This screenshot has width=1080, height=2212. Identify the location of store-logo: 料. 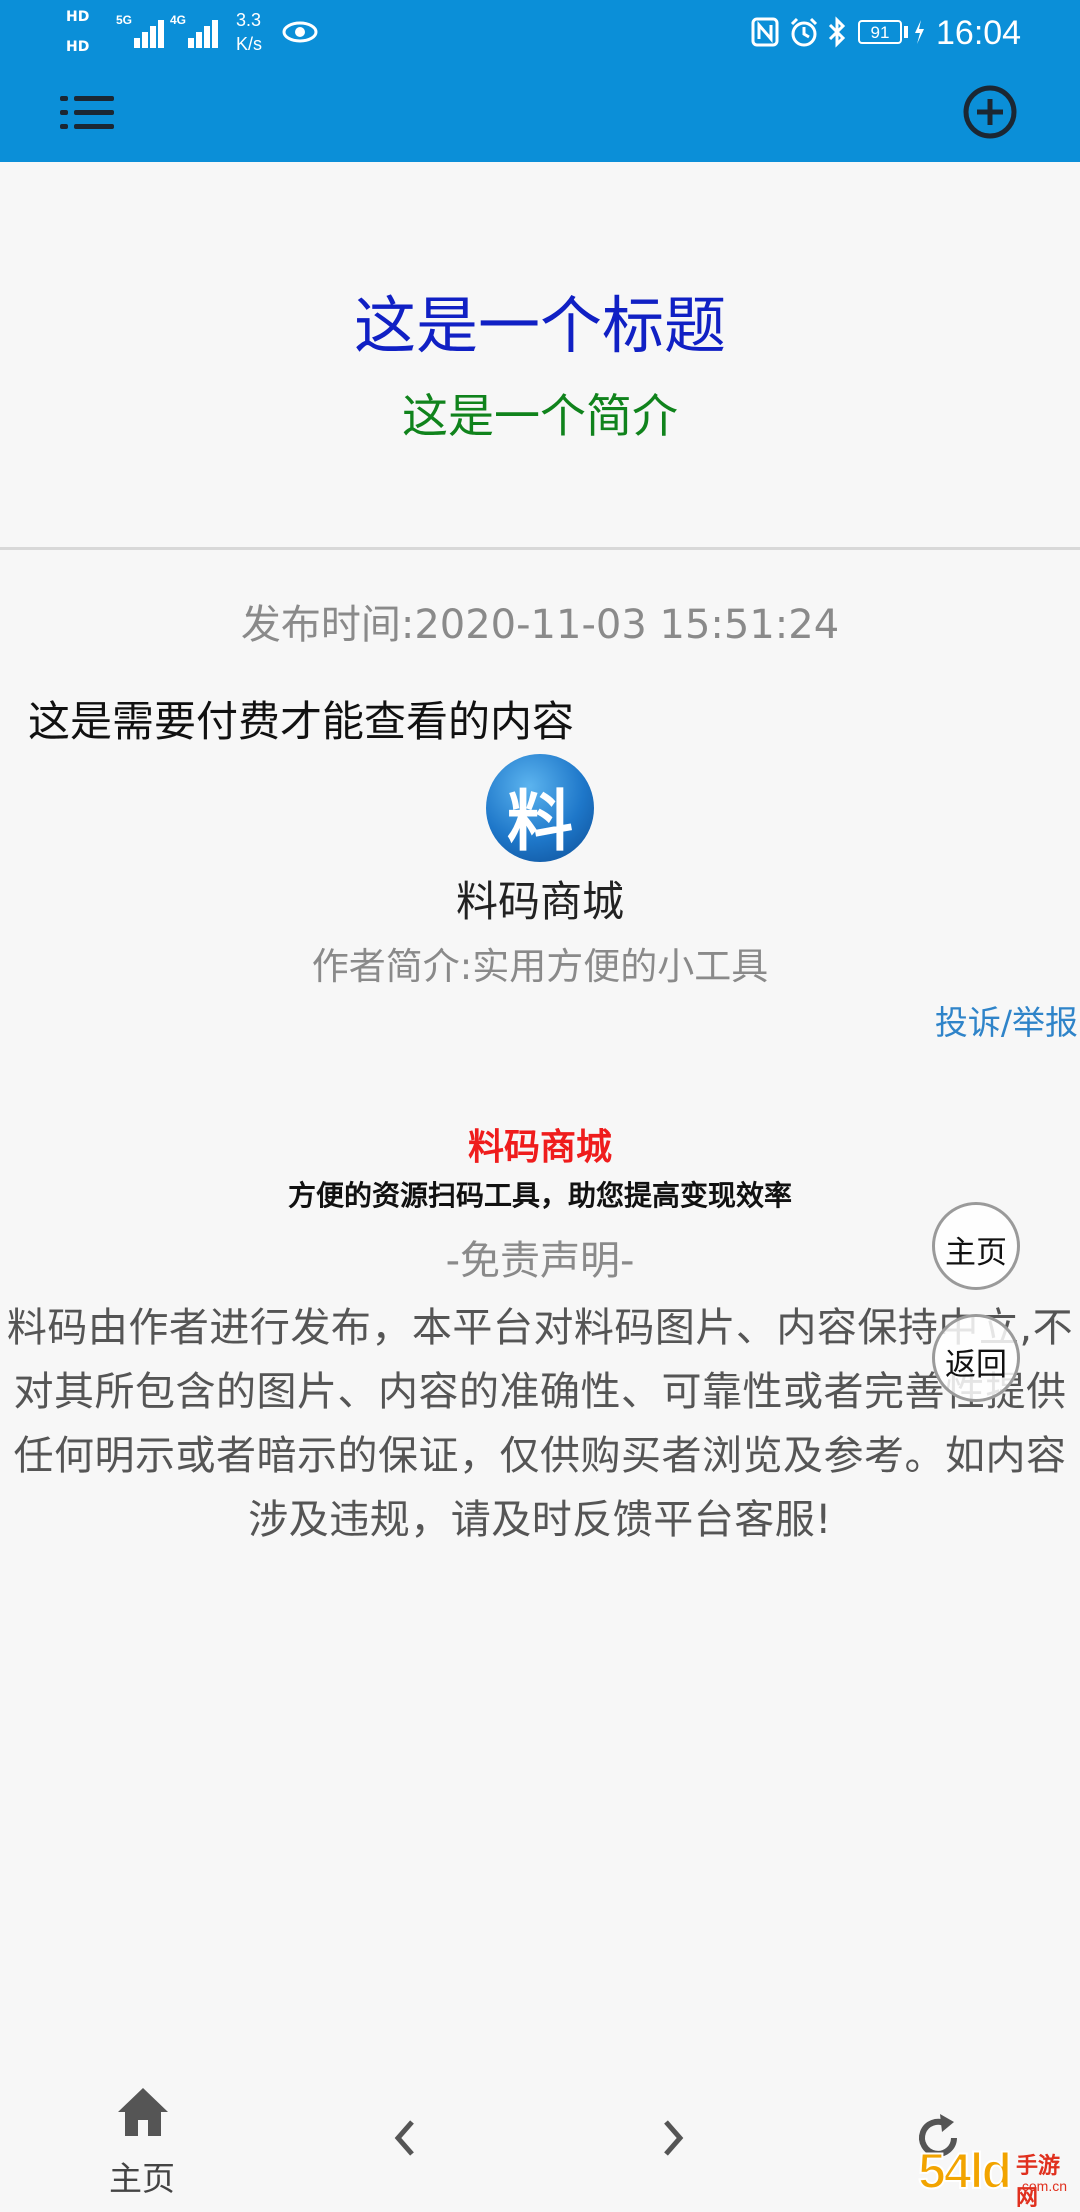
(540, 808).